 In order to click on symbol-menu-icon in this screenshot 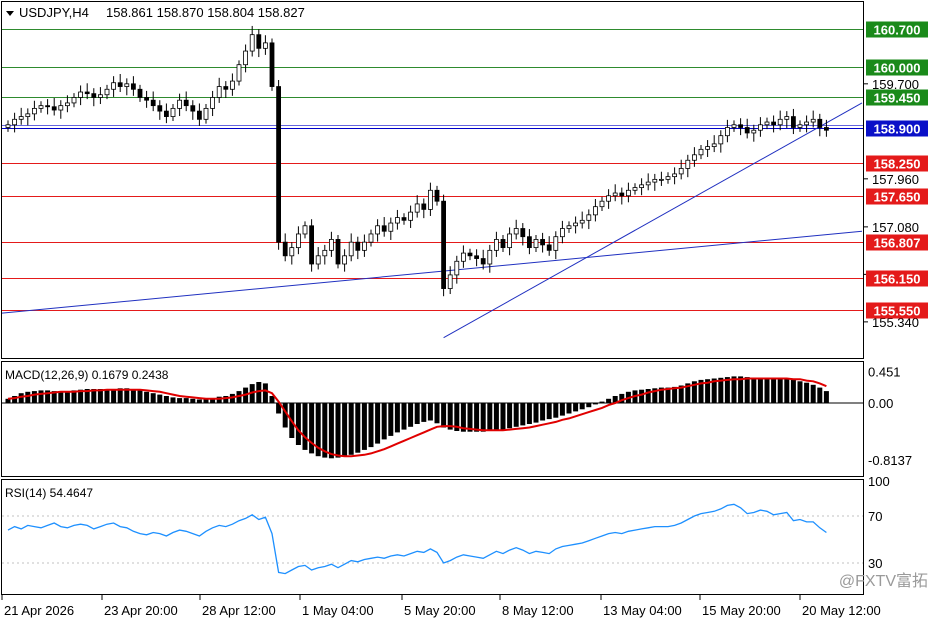, I will do `click(10, 13)`.